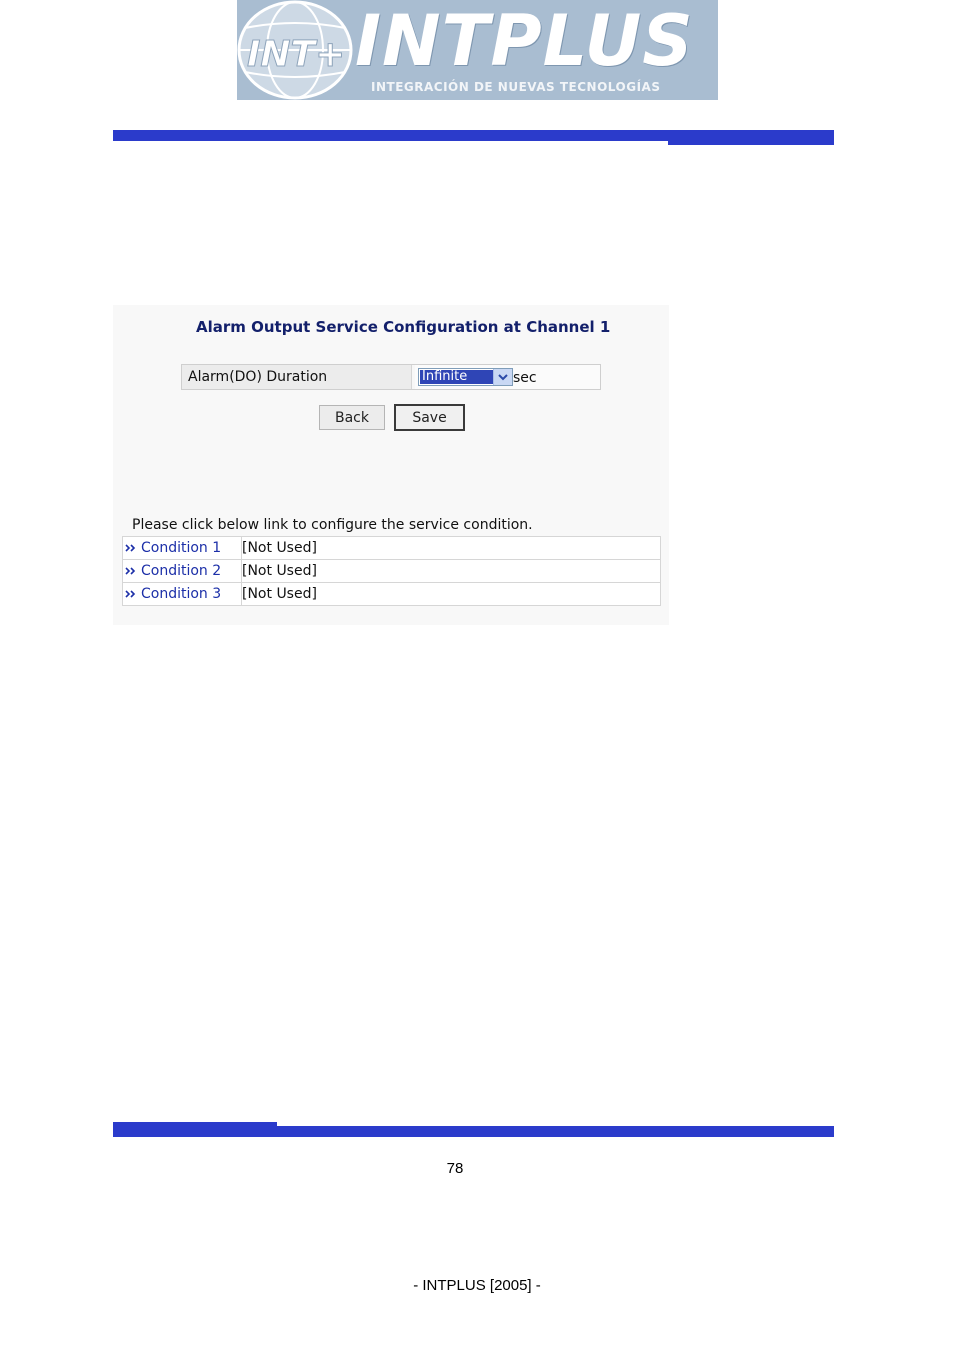 Image resolution: width=954 pixels, height=1351 pixels. I want to click on condition-3-label: Condition 3, so click(181, 594).